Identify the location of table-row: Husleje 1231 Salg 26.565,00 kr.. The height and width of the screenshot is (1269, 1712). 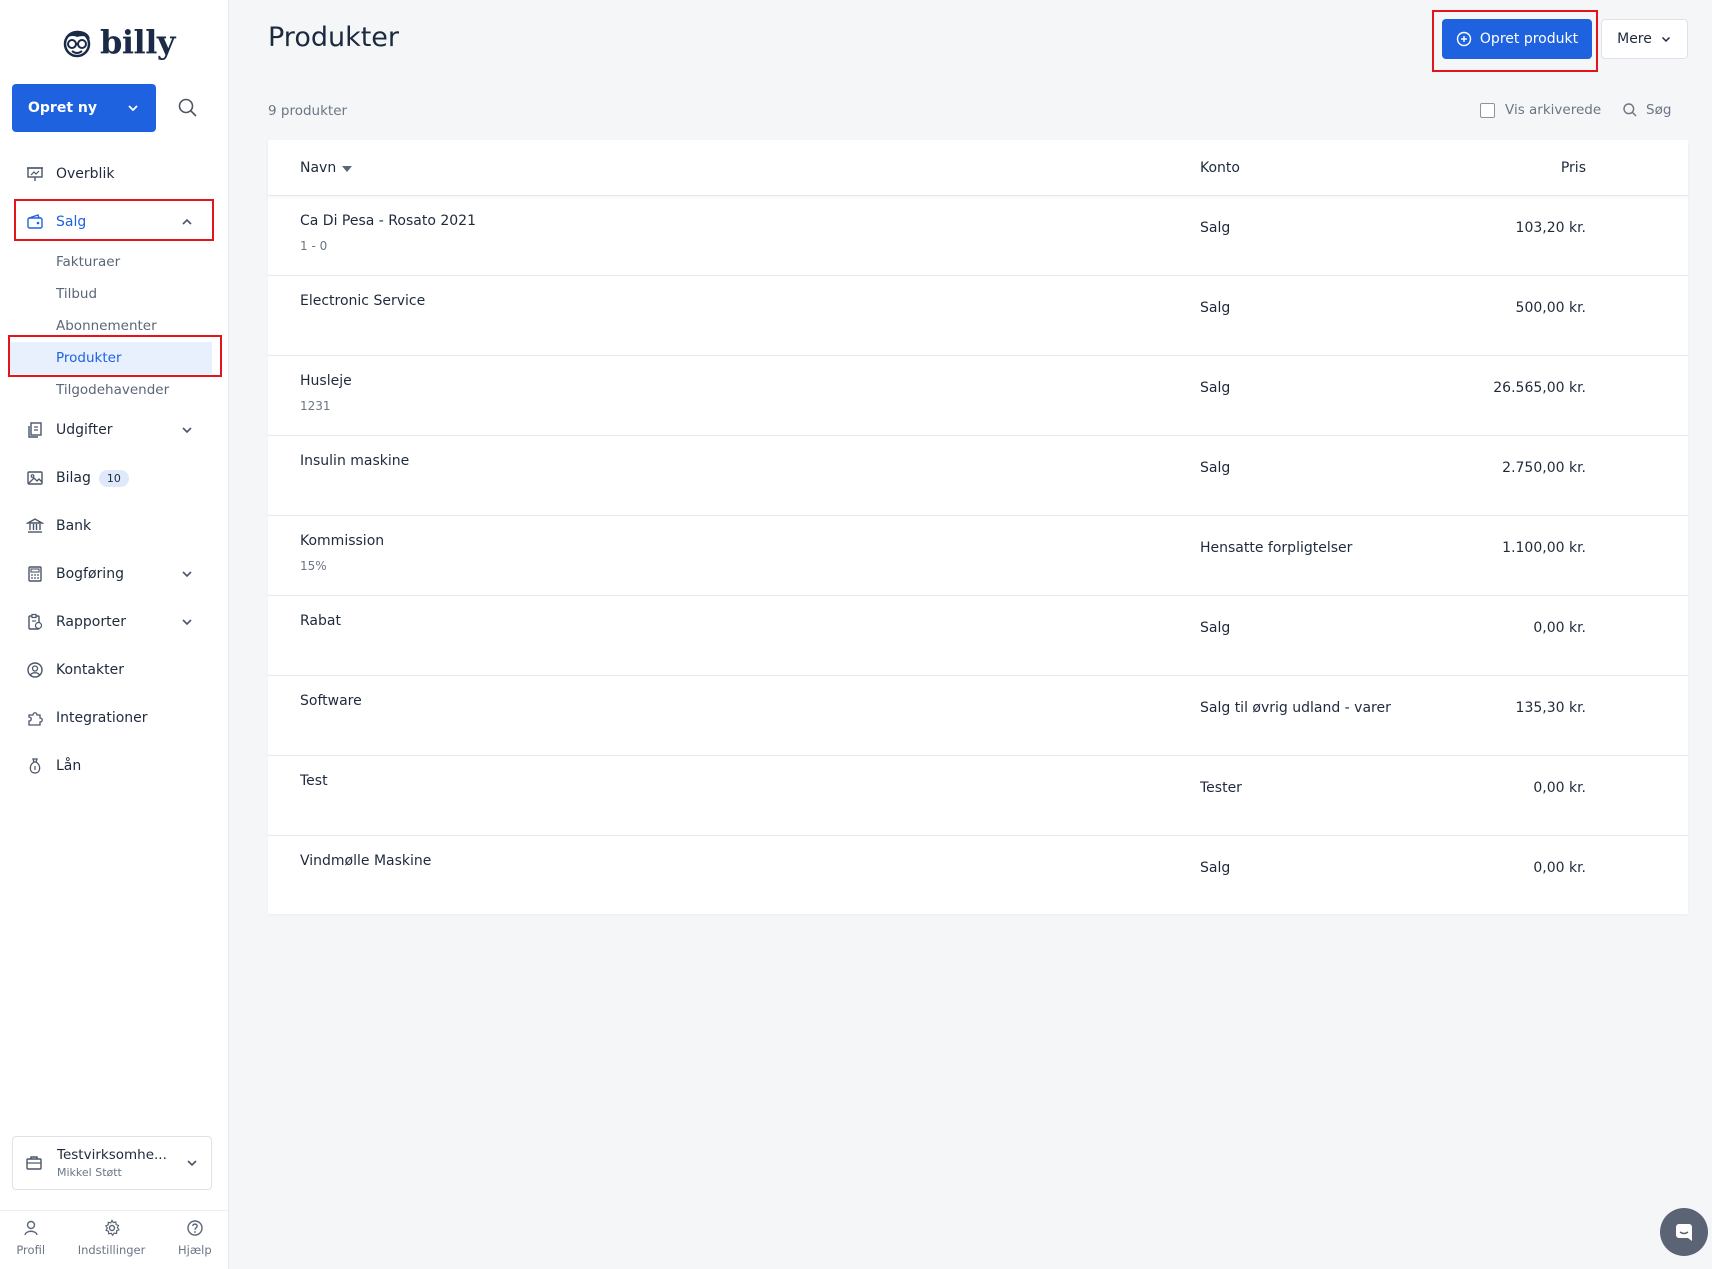
(978, 396).